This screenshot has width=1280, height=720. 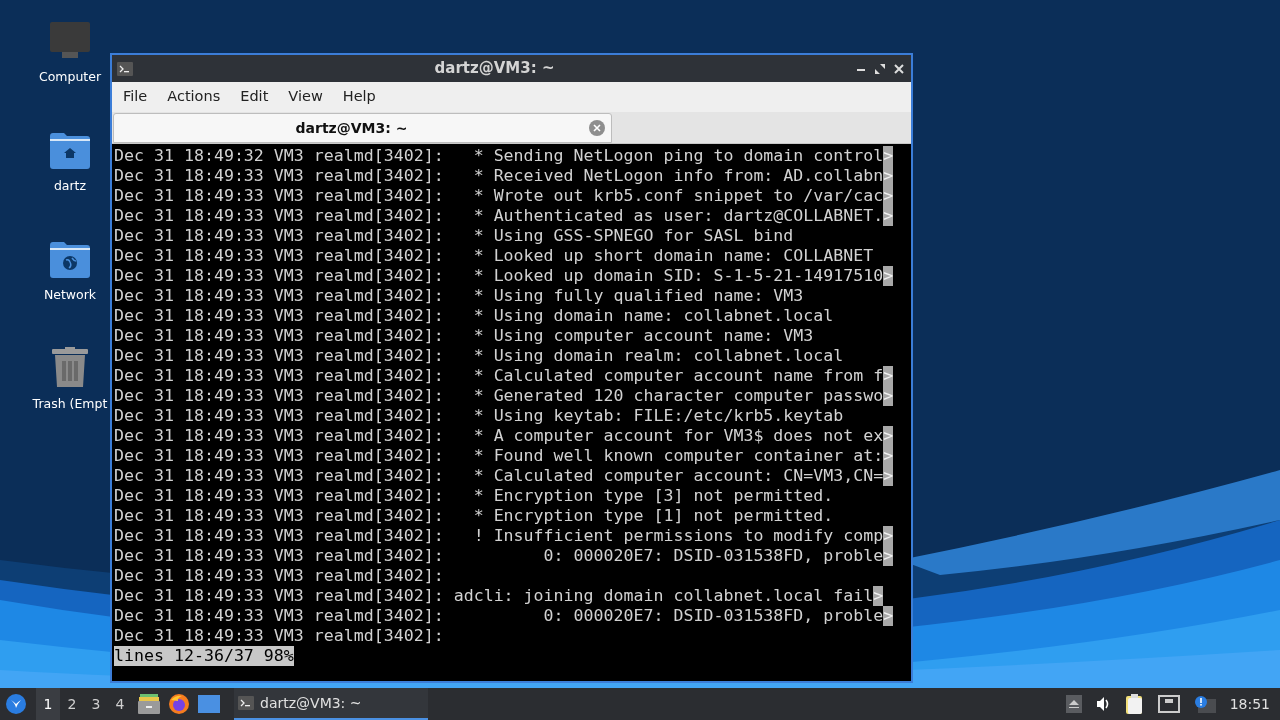 What do you see at coordinates (1204, 704) in the screenshot?
I see `notification-icon` at bounding box center [1204, 704].